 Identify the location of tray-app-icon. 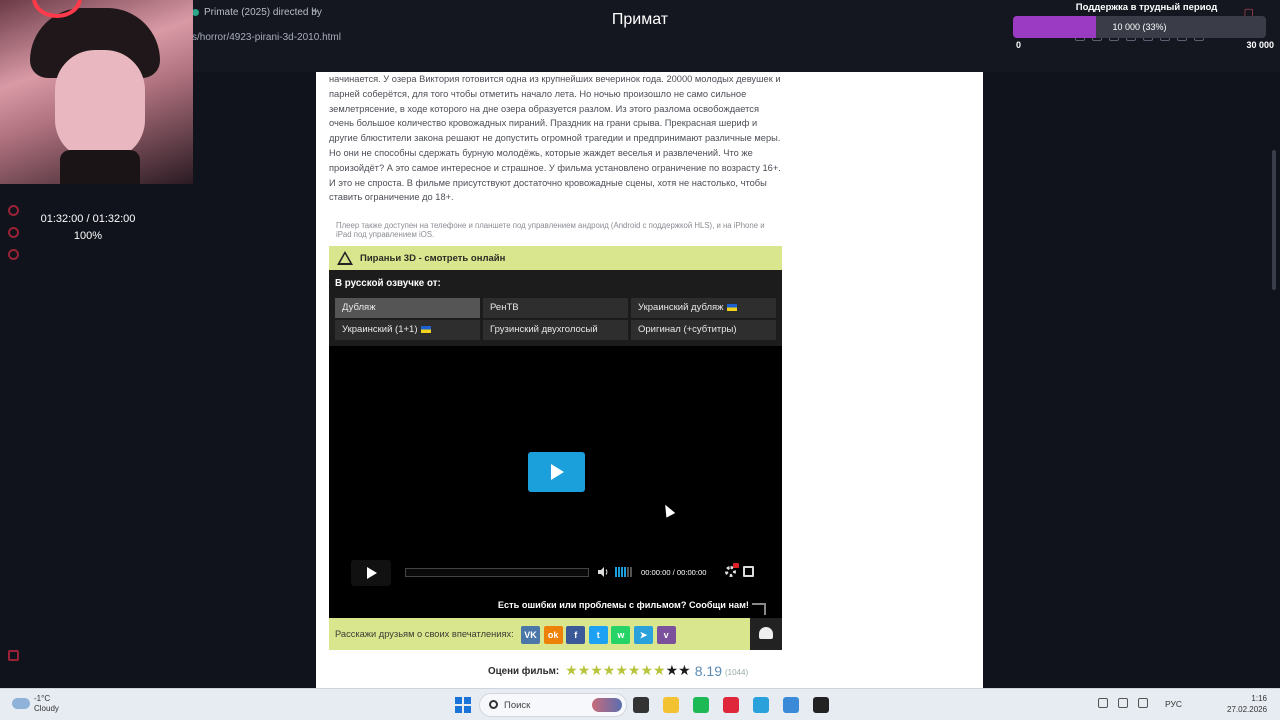
(1123, 703).